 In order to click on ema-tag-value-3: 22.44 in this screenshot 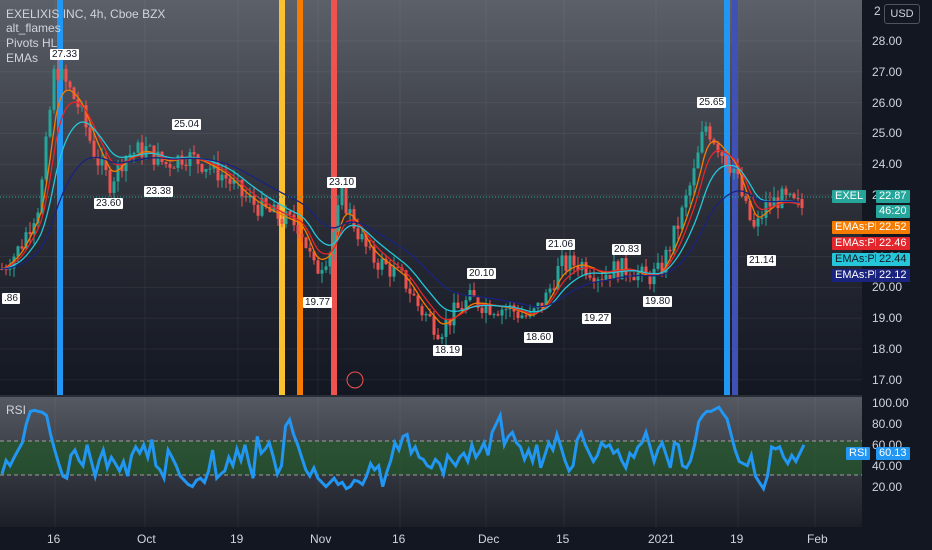, I will do `click(893, 259)`.